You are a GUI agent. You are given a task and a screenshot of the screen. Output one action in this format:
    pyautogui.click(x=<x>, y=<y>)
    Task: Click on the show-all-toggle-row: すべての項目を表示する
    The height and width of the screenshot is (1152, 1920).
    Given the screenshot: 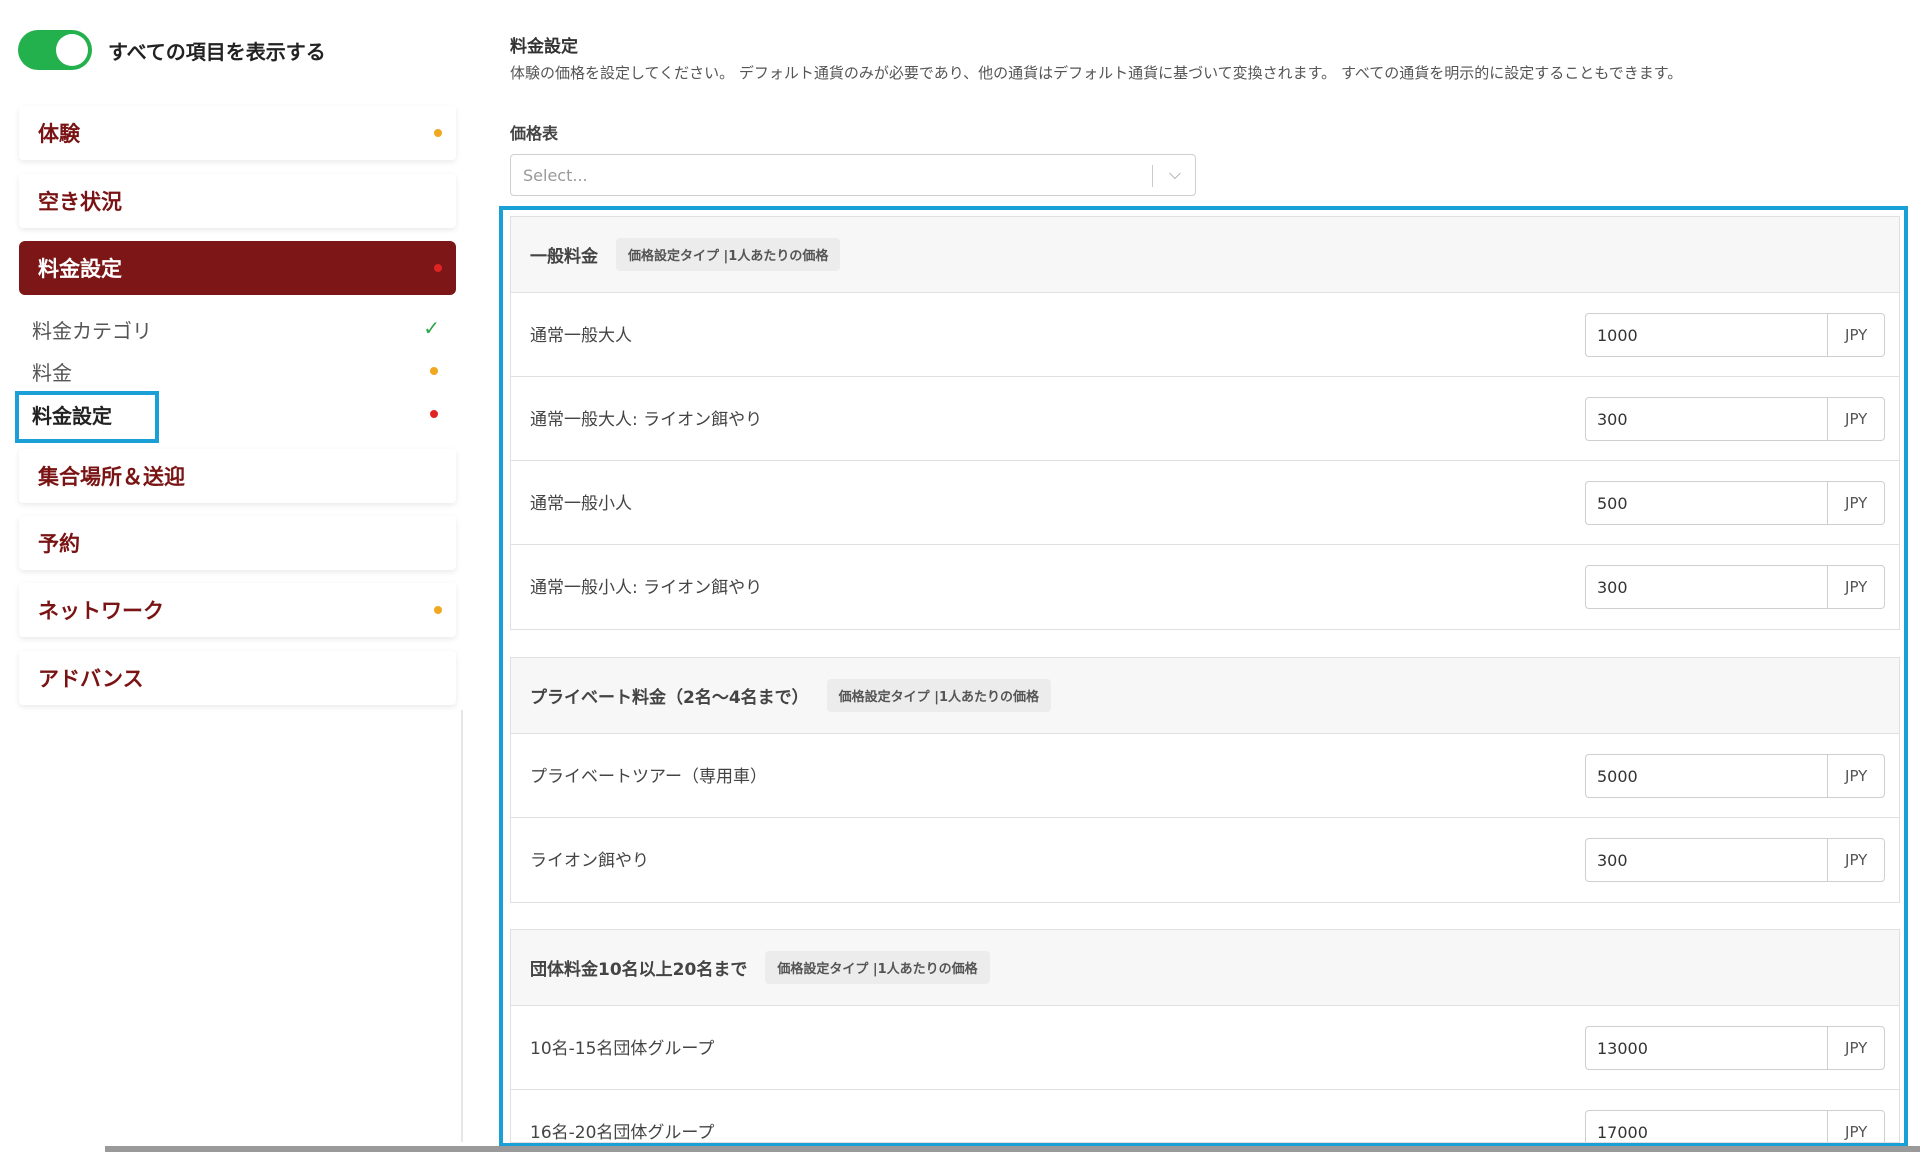 What is the action you would take?
    pyautogui.click(x=172, y=50)
    